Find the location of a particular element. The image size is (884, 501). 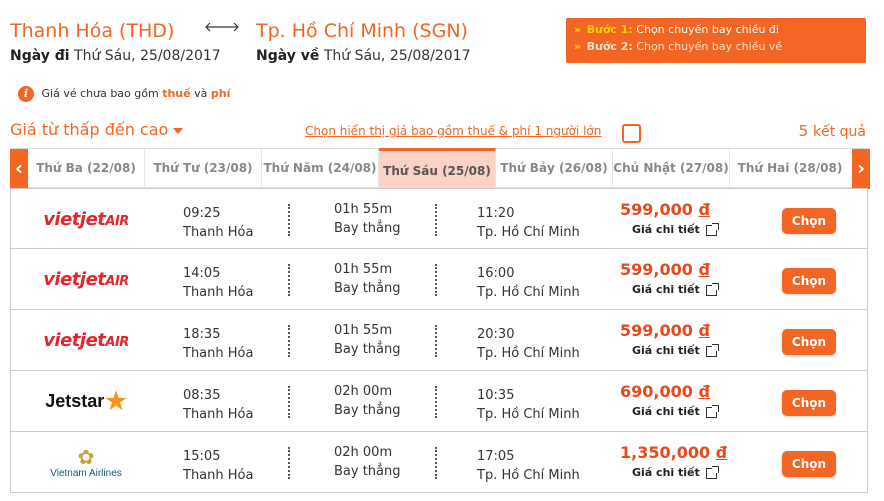

departure: 18:35 Thanh Hóa is located at coordinates (218, 344).